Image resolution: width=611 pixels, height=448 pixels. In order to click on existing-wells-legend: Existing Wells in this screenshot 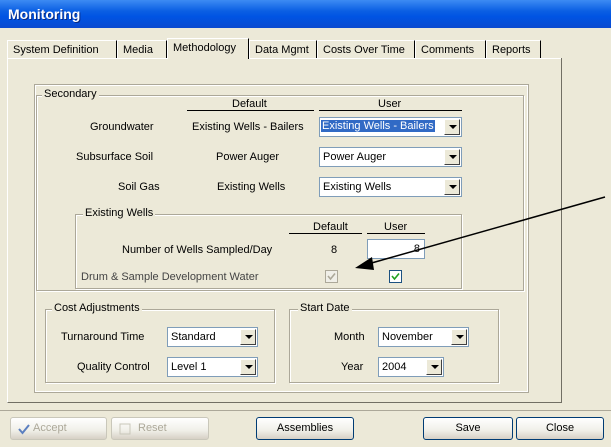, I will do `click(119, 213)`.